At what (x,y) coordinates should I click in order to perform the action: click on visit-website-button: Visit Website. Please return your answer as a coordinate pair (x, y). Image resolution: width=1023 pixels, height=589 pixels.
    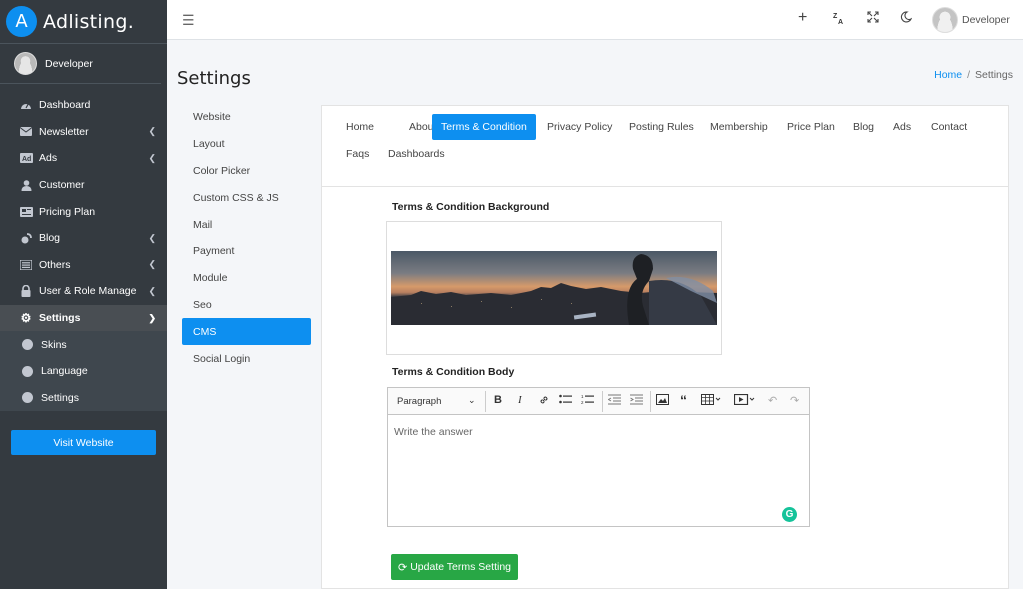
    Looking at the image, I should click on (83, 442).